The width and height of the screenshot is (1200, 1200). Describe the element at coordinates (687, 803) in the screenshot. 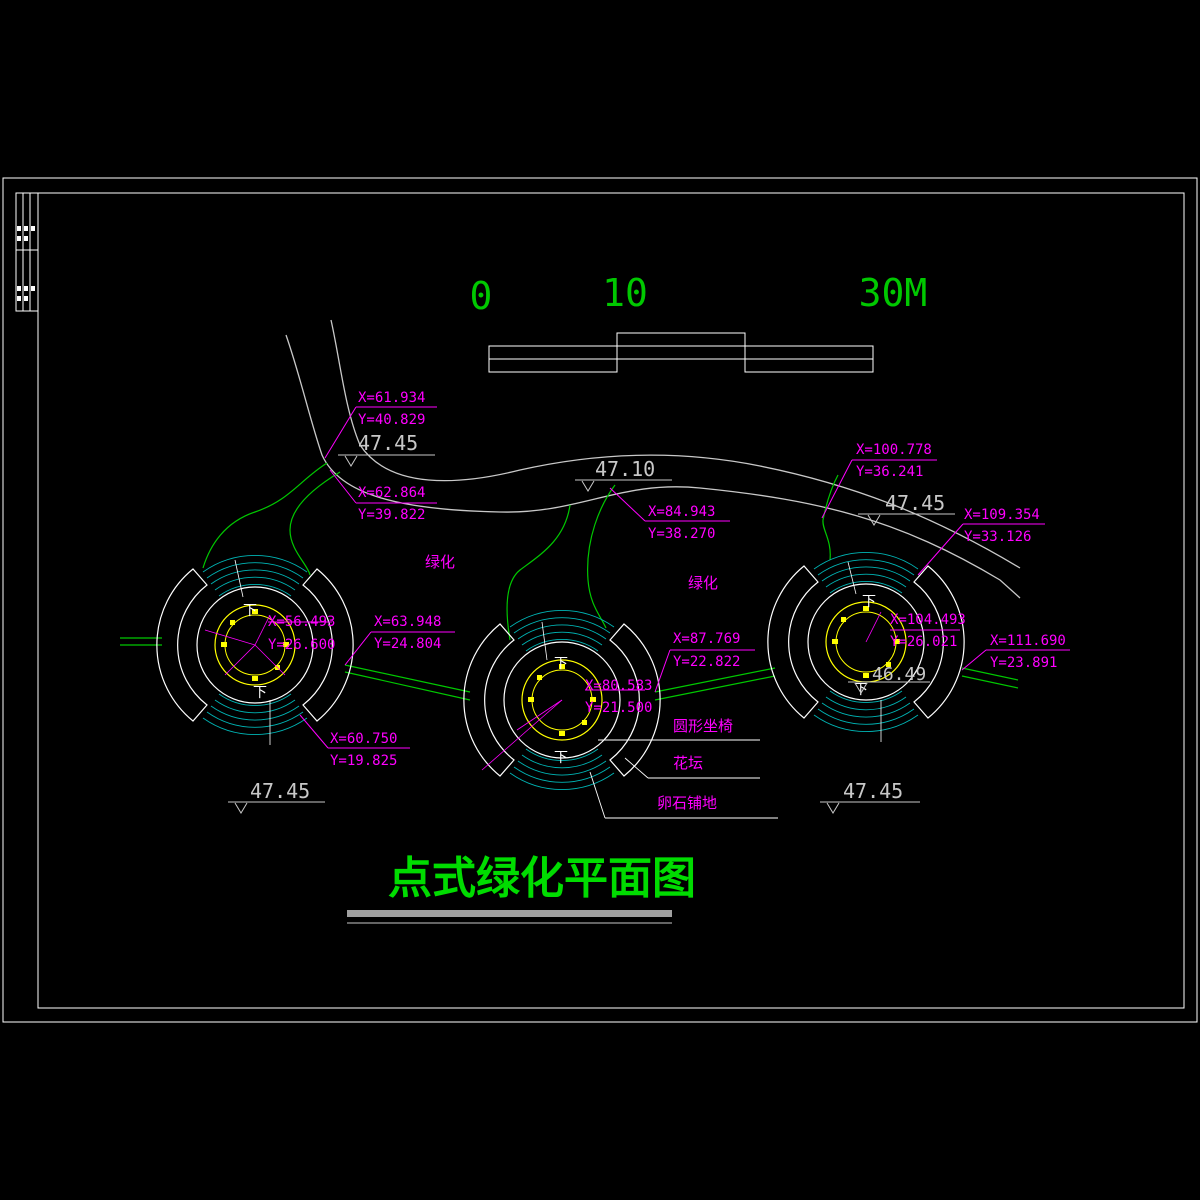

I see `pebble-paving-label: 卵石铺地` at that location.